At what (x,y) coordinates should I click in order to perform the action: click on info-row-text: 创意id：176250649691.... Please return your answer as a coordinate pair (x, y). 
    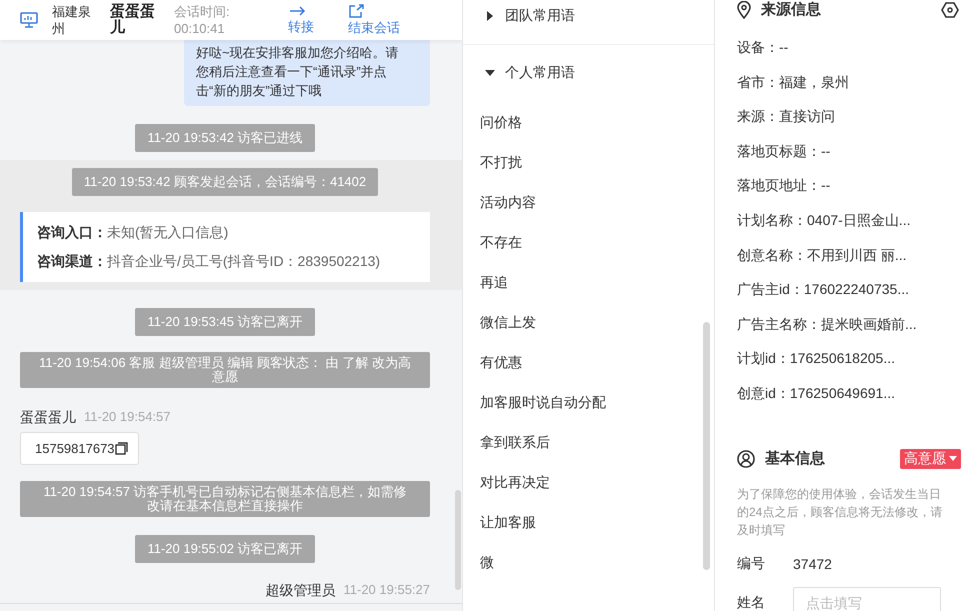
    Looking at the image, I should click on (816, 393).